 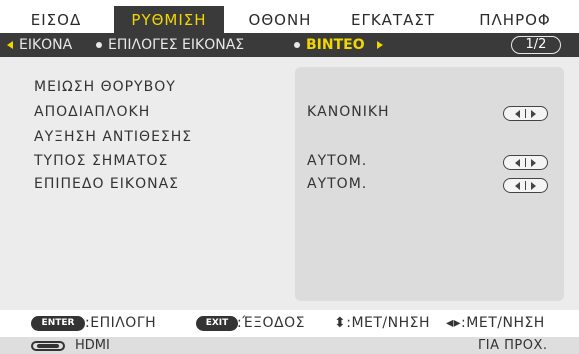 I want to click on breadcrumb: ΕΙΚΟΝΑ ΕΠΙΛΟΓΕΣ ΕΙΚΟΝΑΣ ΒΙΝΤΕΟ 1/2, so click(x=289, y=45).